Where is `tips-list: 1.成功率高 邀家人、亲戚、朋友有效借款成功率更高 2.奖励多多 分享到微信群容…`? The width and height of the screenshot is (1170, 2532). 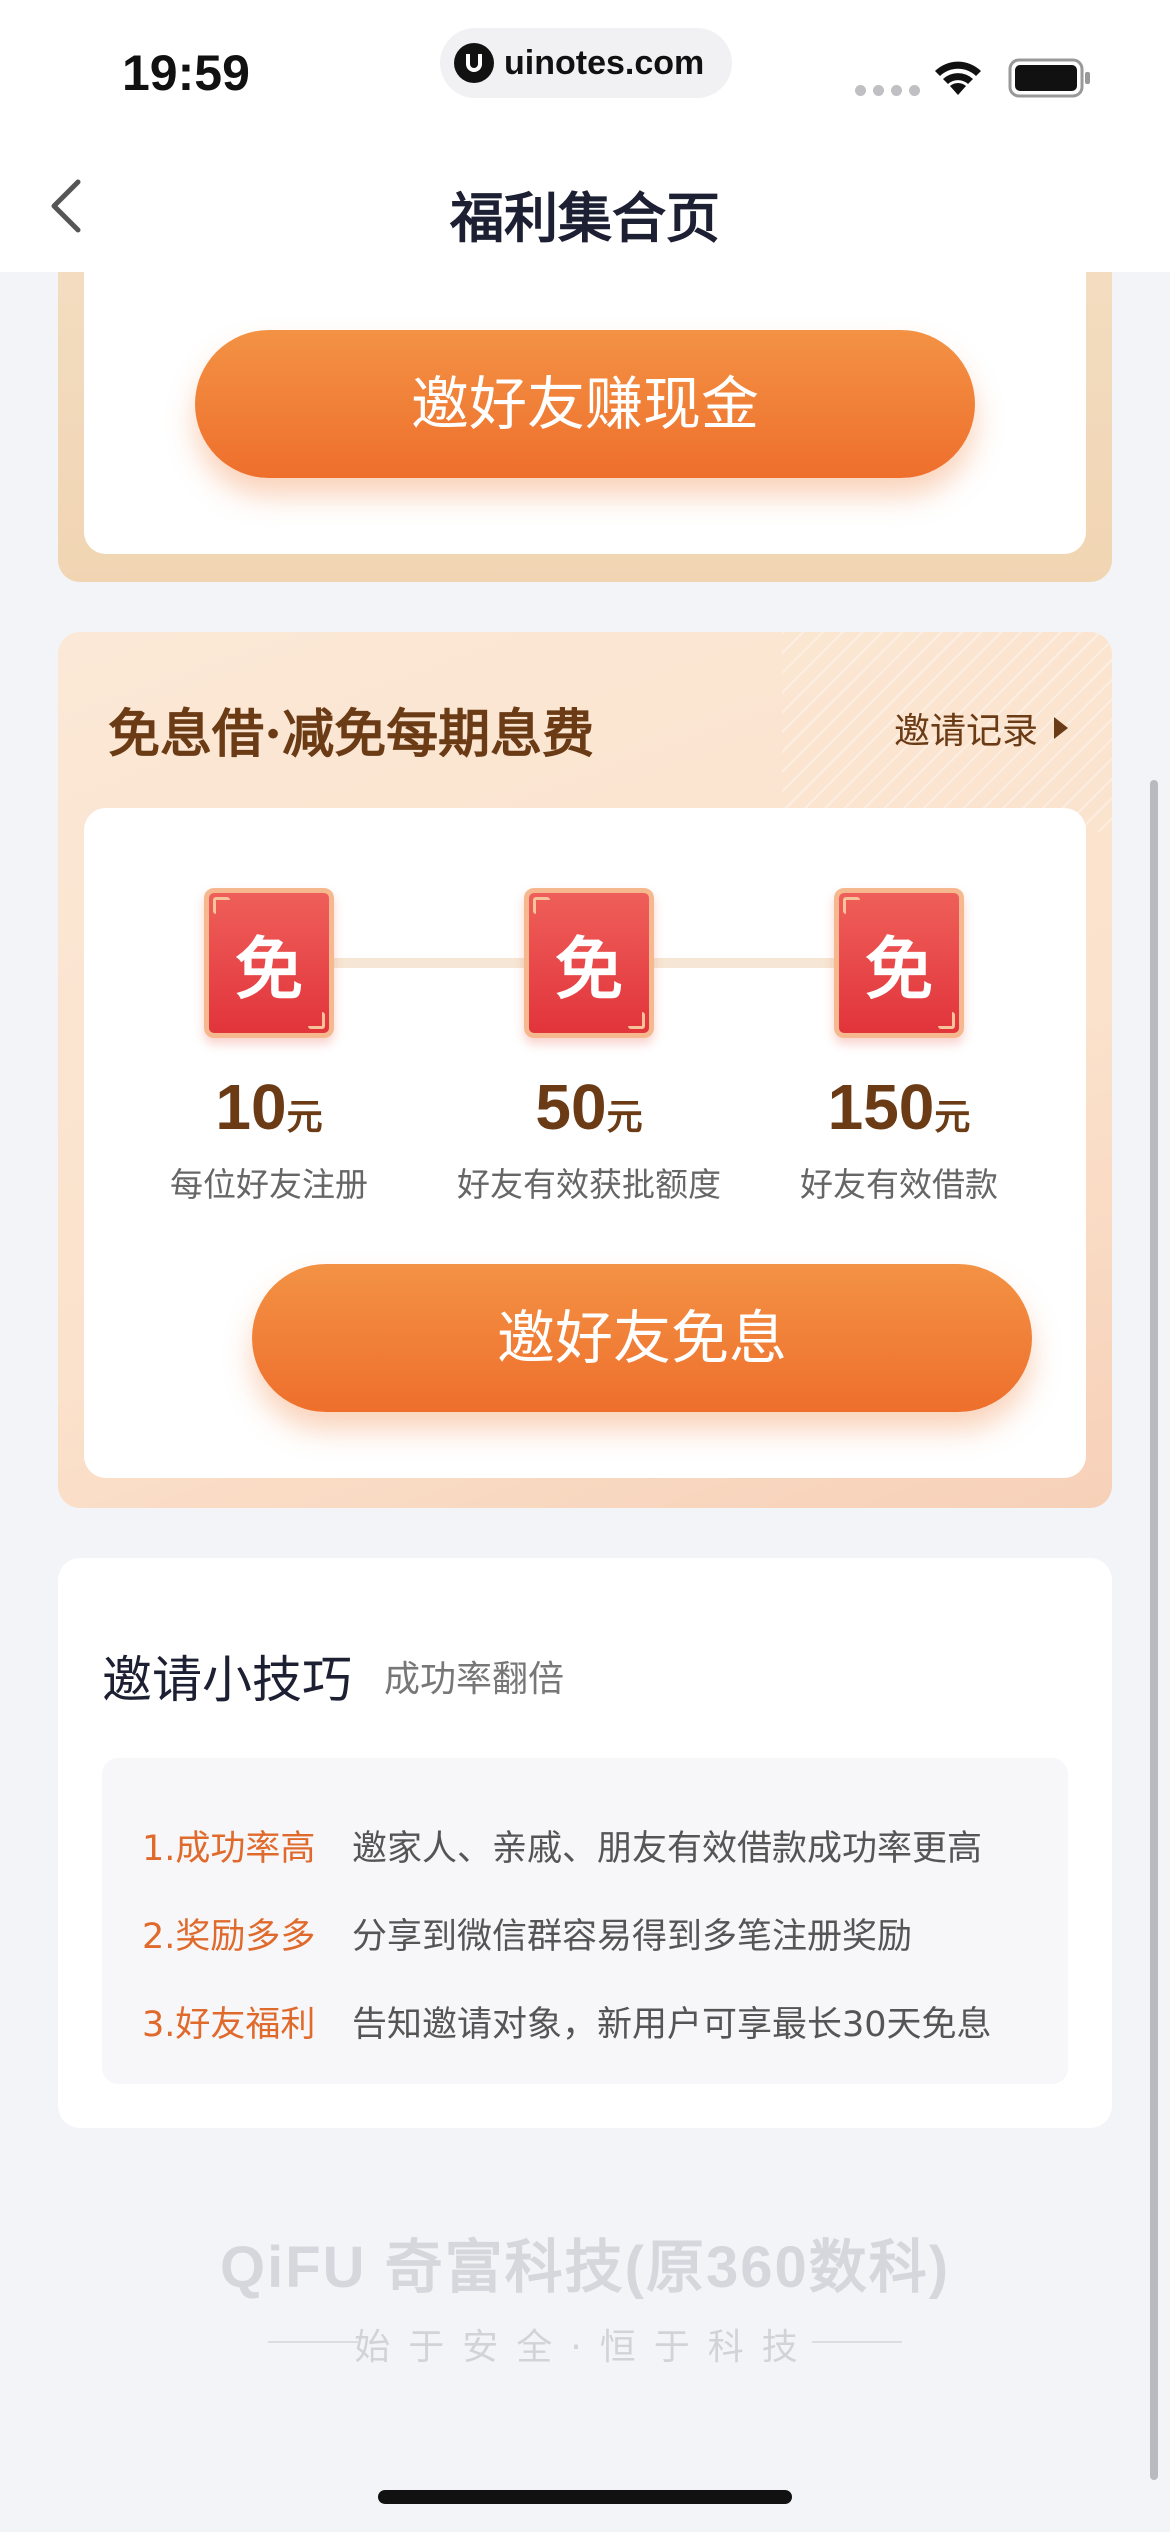 tips-list: 1.成功率高 邀家人、亲戚、朋友有效借款成功率更高 2.奖励多多 分享到微信群容… is located at coordinates (585, 1921).